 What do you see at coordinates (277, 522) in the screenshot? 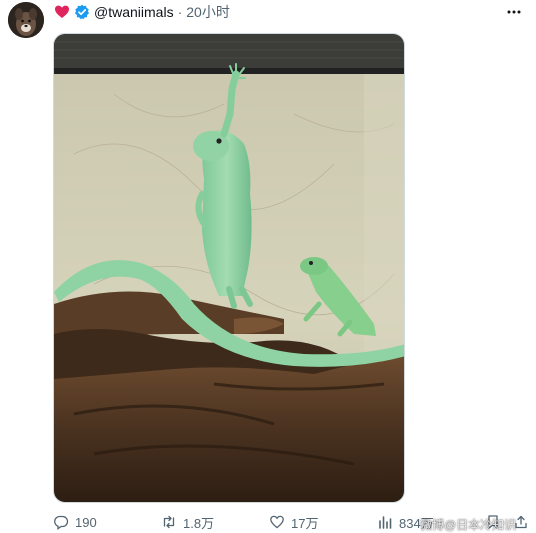
I see `heart-outline-icon` at bounding box center [277, 522].